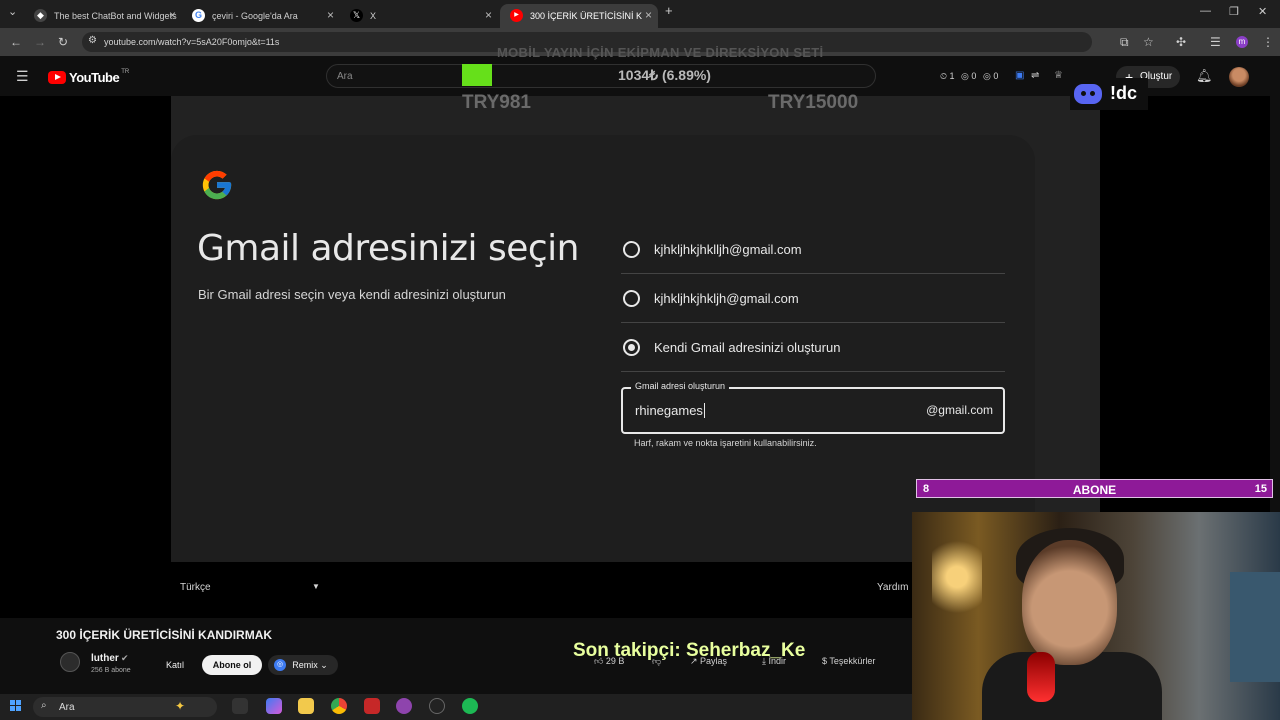 The image size is (1280, 720). Describe the element at coordinates (125, 707) in the screenshot. I see `taskbar-search: ⌕ Ara ✦` at that location.